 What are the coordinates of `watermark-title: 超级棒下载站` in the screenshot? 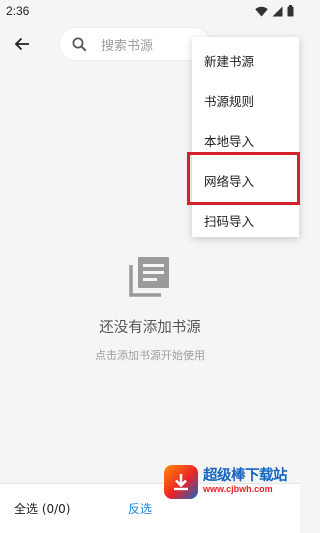 It's located at (245, 476).